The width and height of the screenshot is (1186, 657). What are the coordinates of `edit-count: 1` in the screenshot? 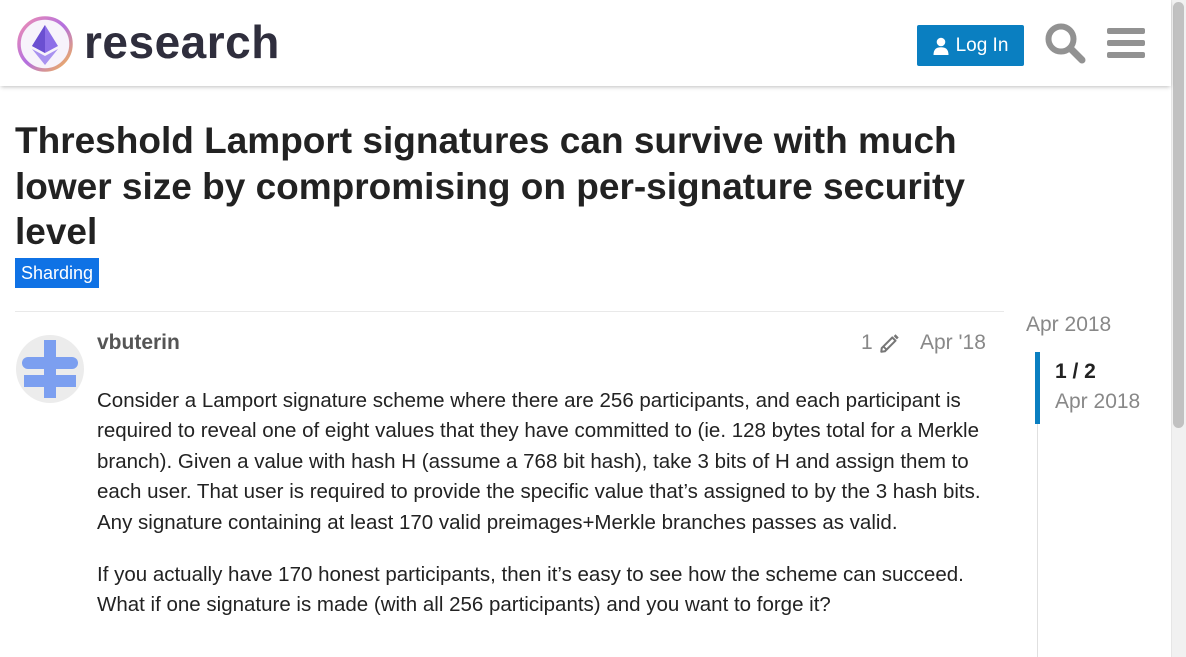 It's located at (867, 342).